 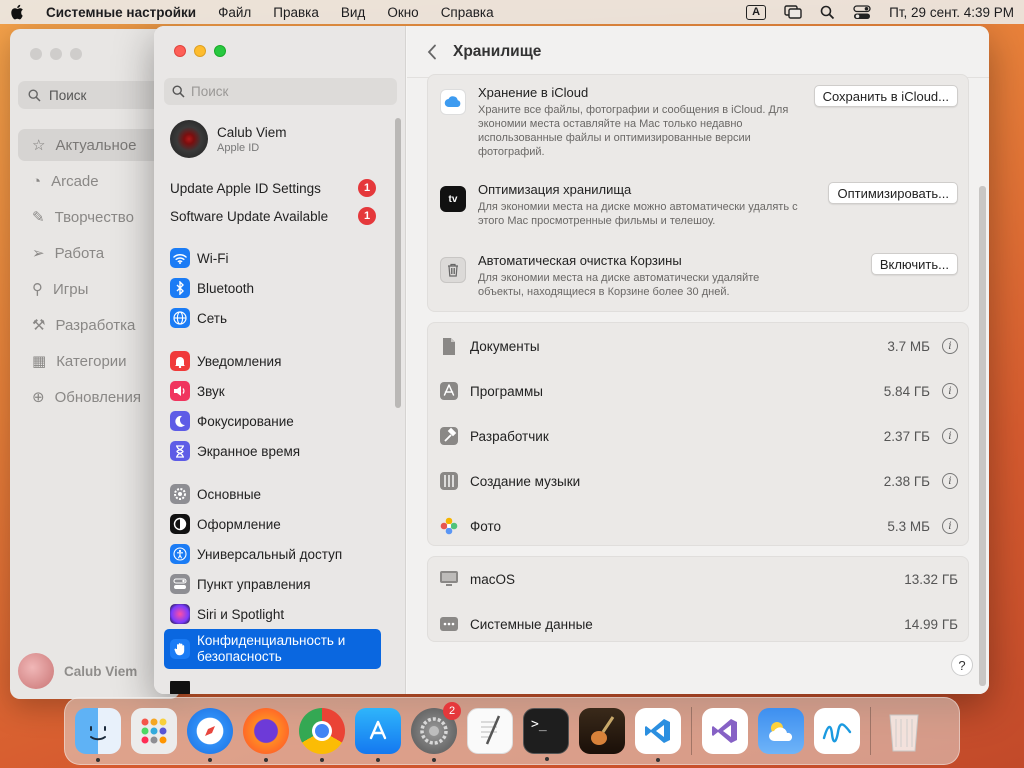 What do you see at coordinates (180, 421) in the screenshot?
I see `moon-icon` at bounding box center [180, 421].